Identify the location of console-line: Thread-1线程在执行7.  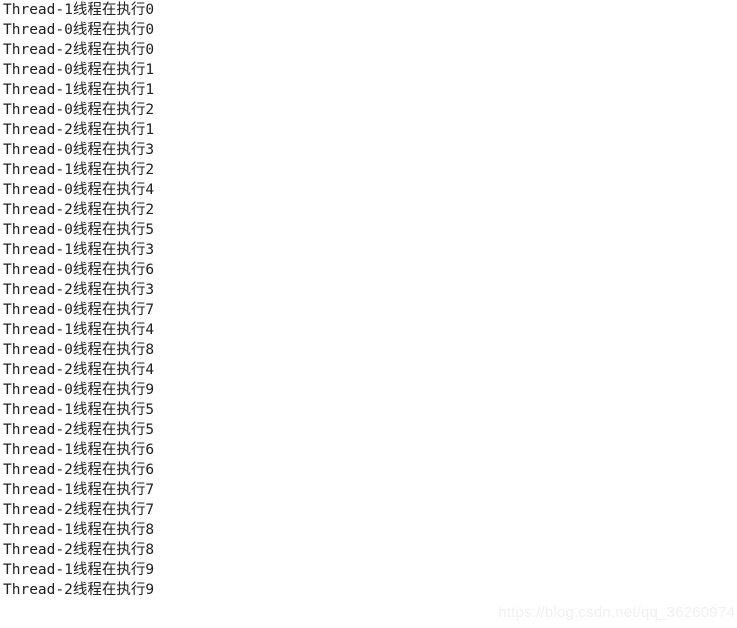
(79, 490).